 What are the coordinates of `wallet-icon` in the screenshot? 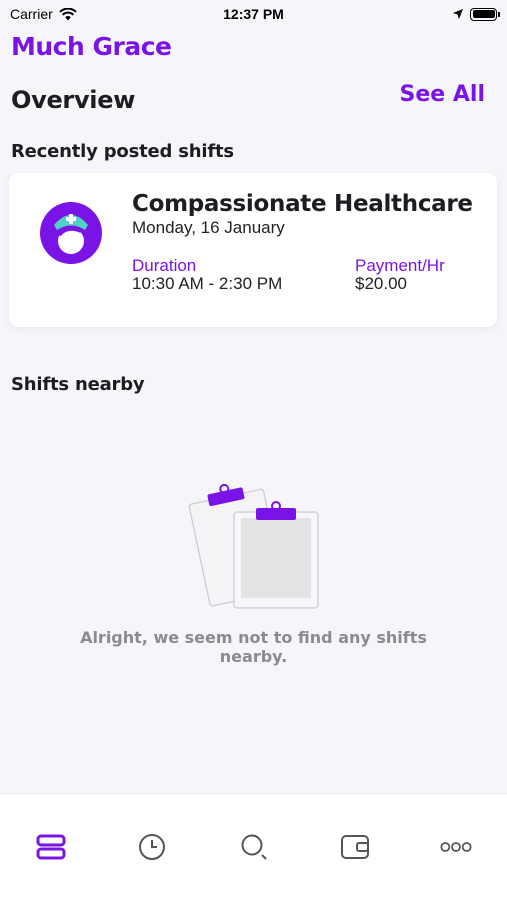 It's located at (355, 847).